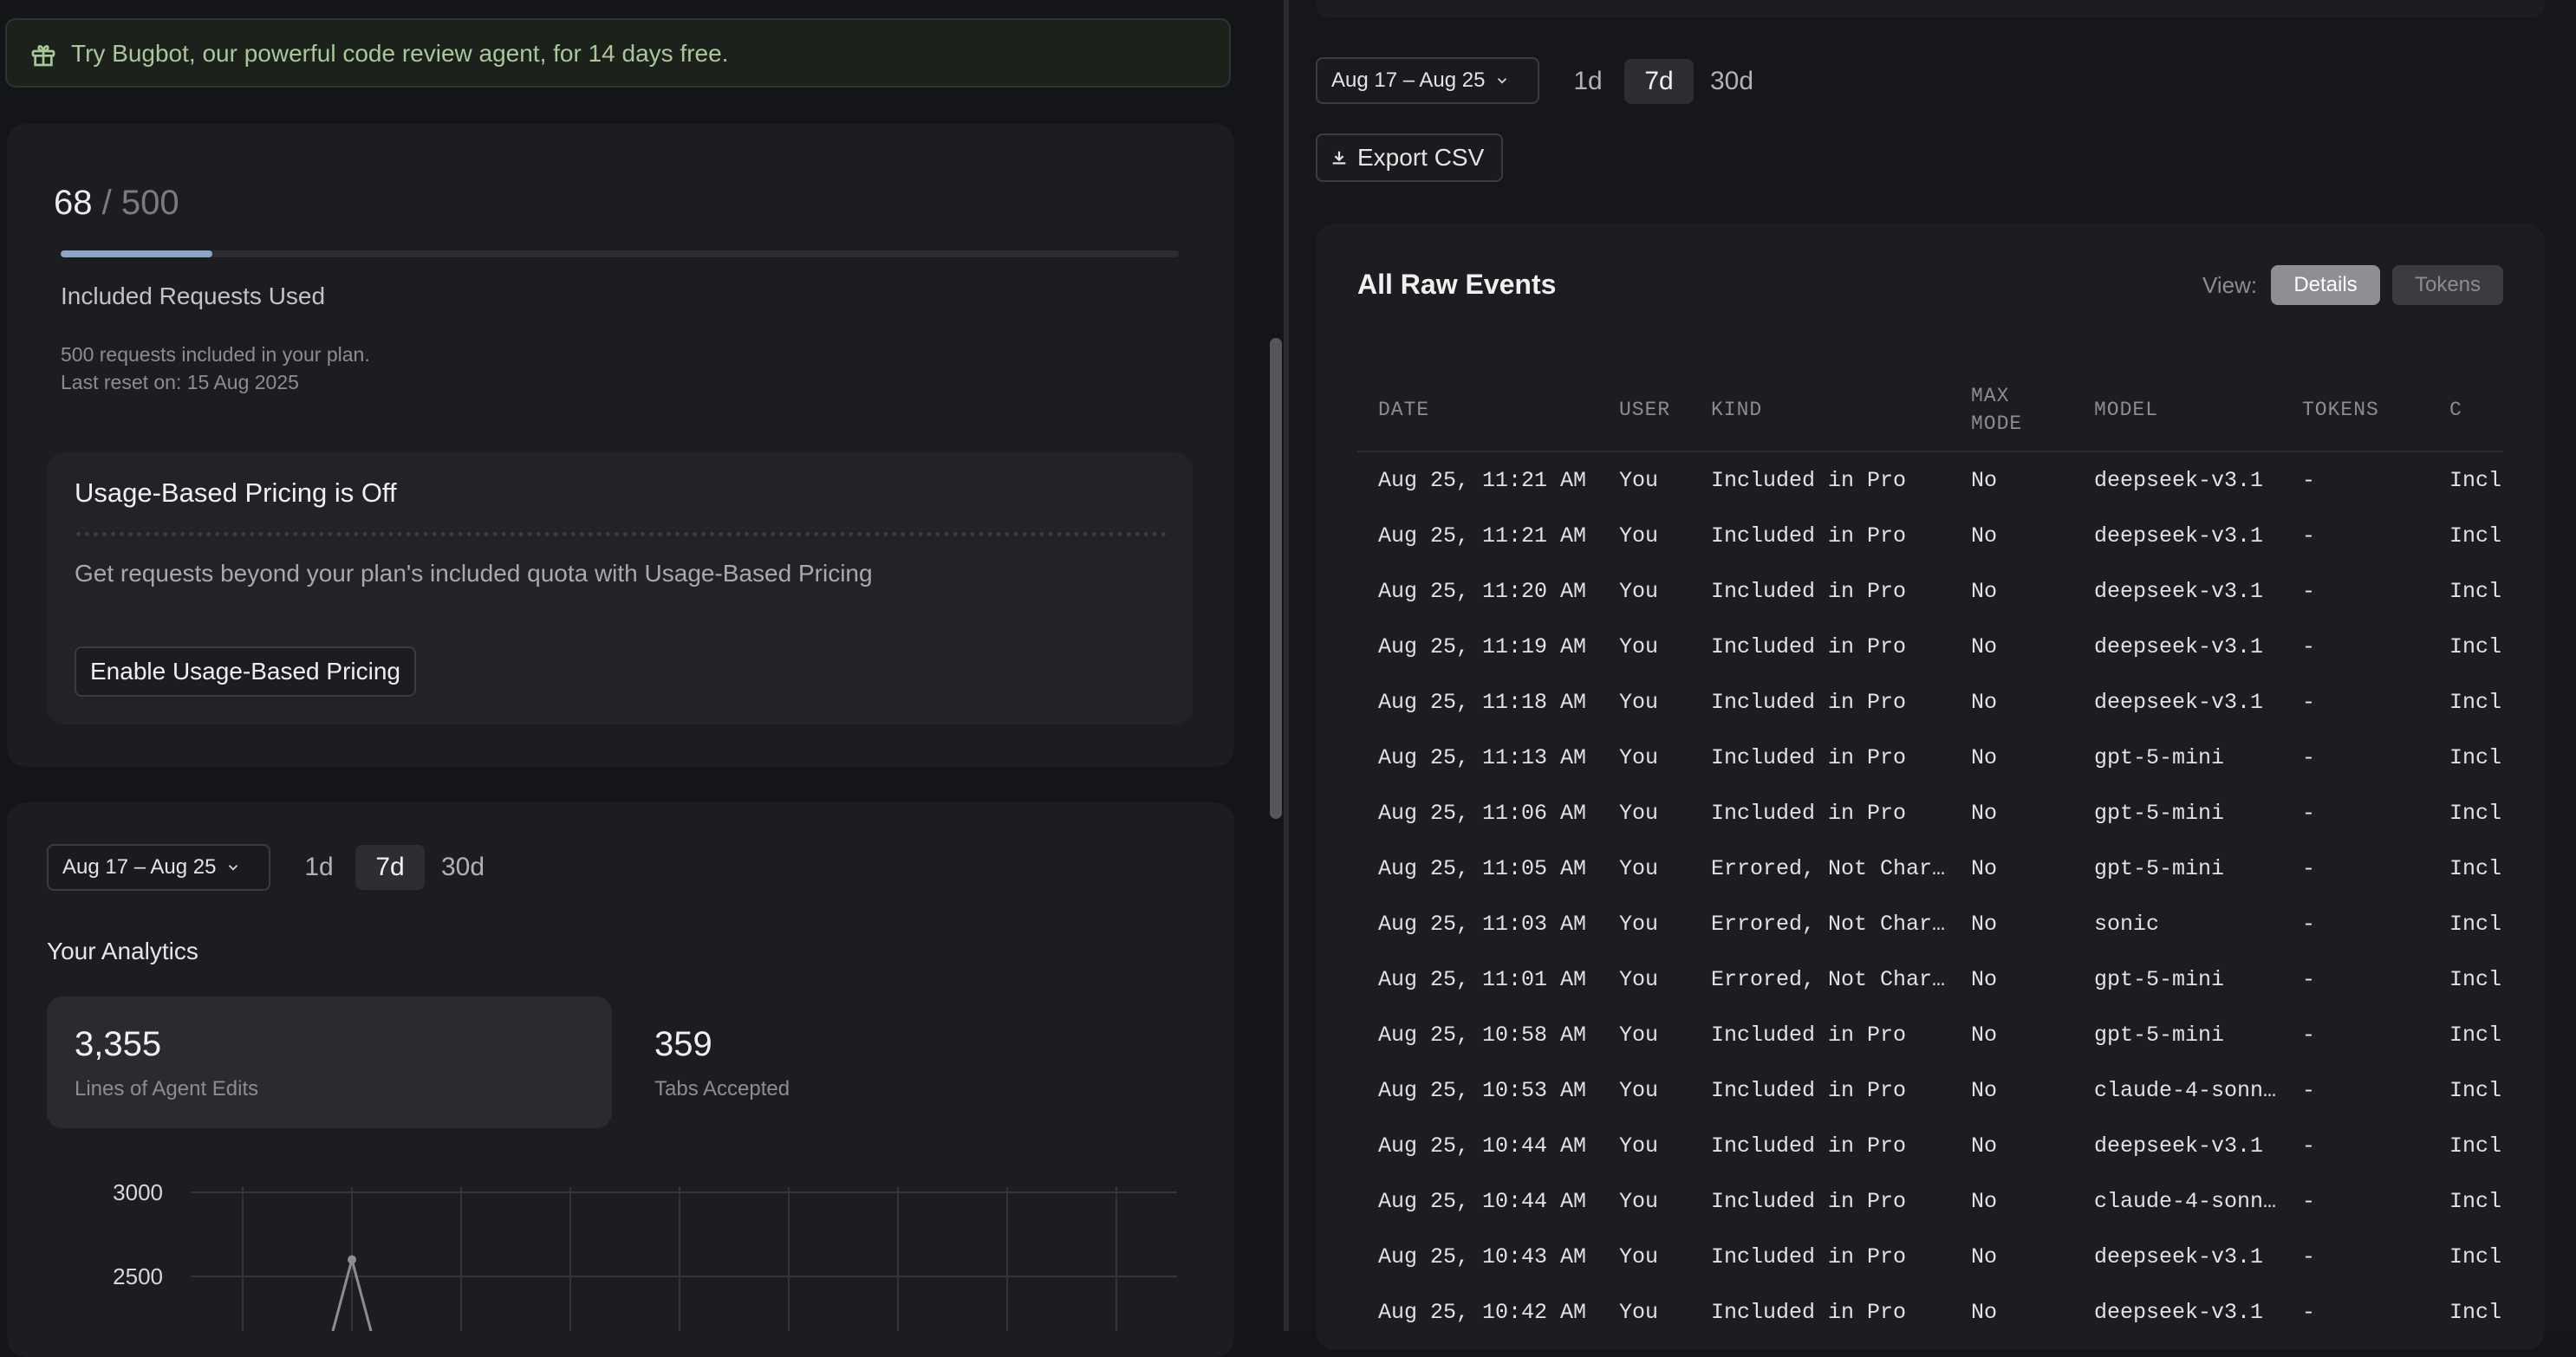  What do you see at coordinates (645, 1255) in the screenshot?
I see `analytics-line-chart: 3000 2500` at bounding box center [645, 1255].